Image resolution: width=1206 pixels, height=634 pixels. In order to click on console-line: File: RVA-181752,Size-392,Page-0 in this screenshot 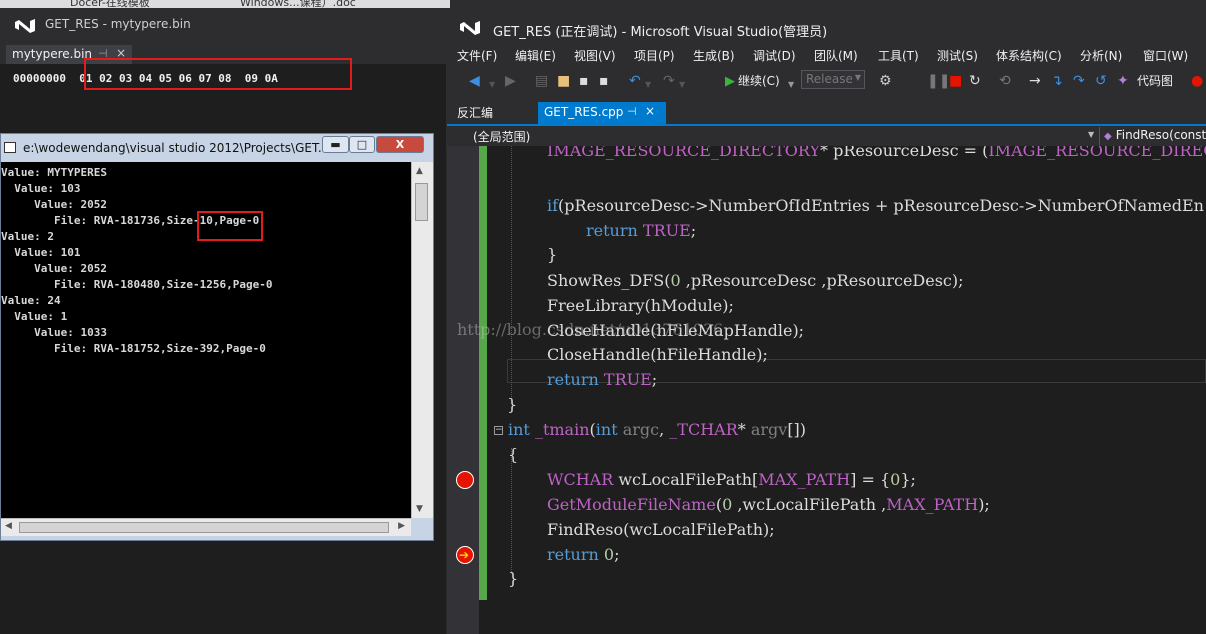, I will do `click(133, 348)`.